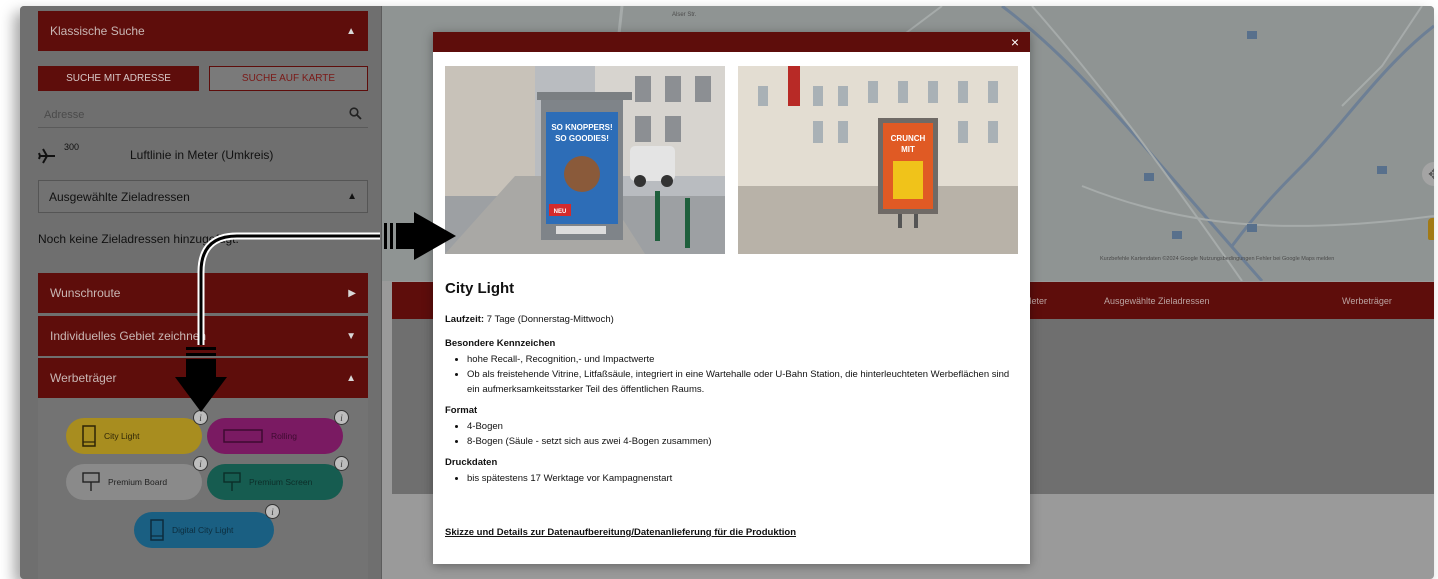 The width and height of the screenshot is (1438, 579). Describe the element at coordinates (315, 312) in the screenshot. I see `annotation-arrows` at that location.